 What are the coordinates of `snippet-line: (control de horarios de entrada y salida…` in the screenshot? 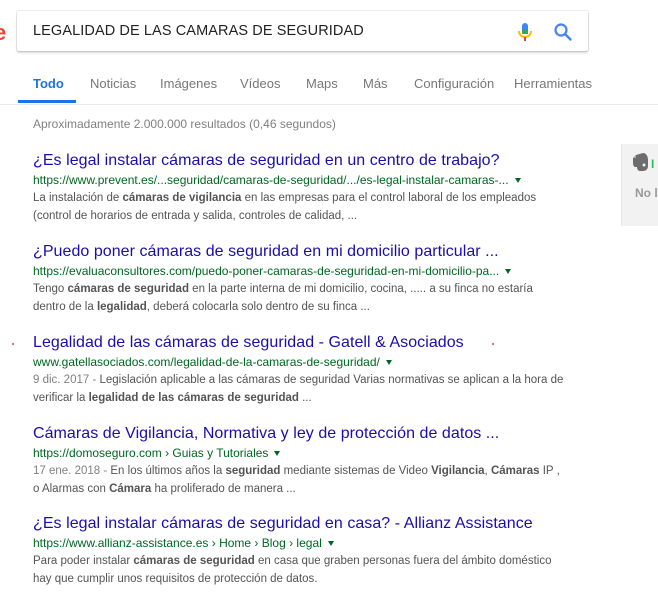 It's located at (313, 216).